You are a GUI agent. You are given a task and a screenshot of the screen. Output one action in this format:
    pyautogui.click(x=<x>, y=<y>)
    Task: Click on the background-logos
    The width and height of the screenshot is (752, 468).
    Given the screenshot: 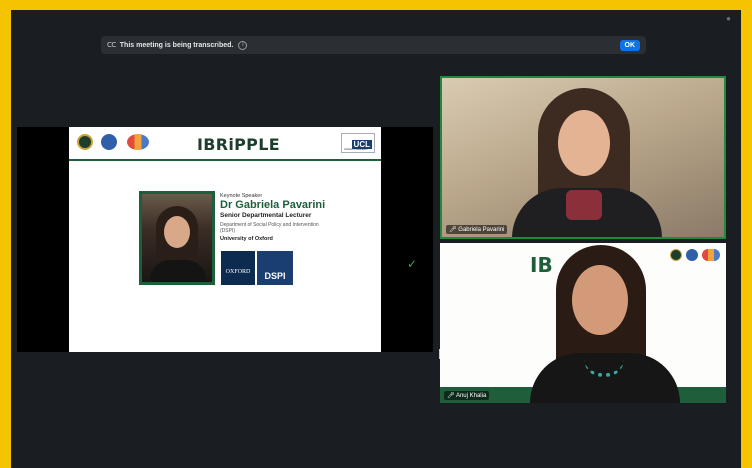 What is the action you would take?
    pyautogui.click(x=695, y=255)
    